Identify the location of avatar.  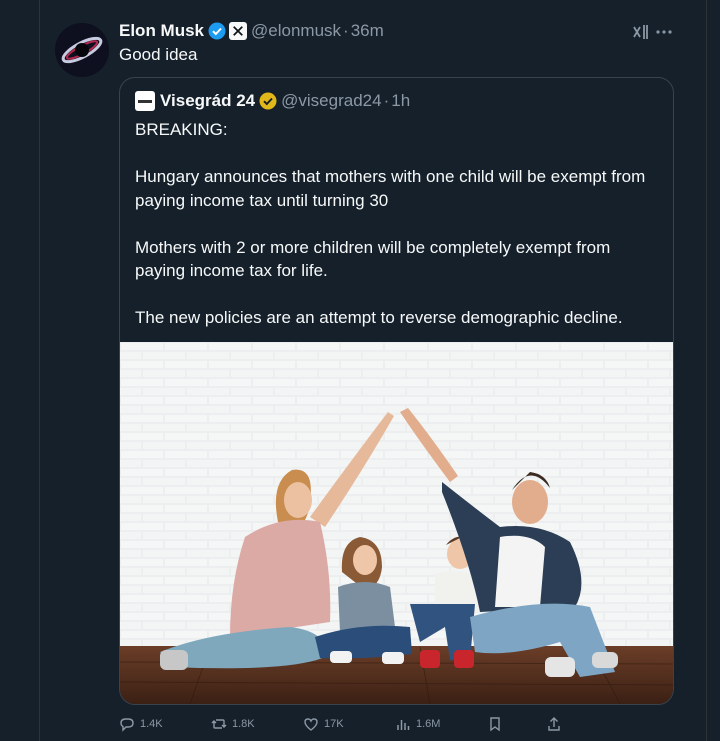
(82, 50).